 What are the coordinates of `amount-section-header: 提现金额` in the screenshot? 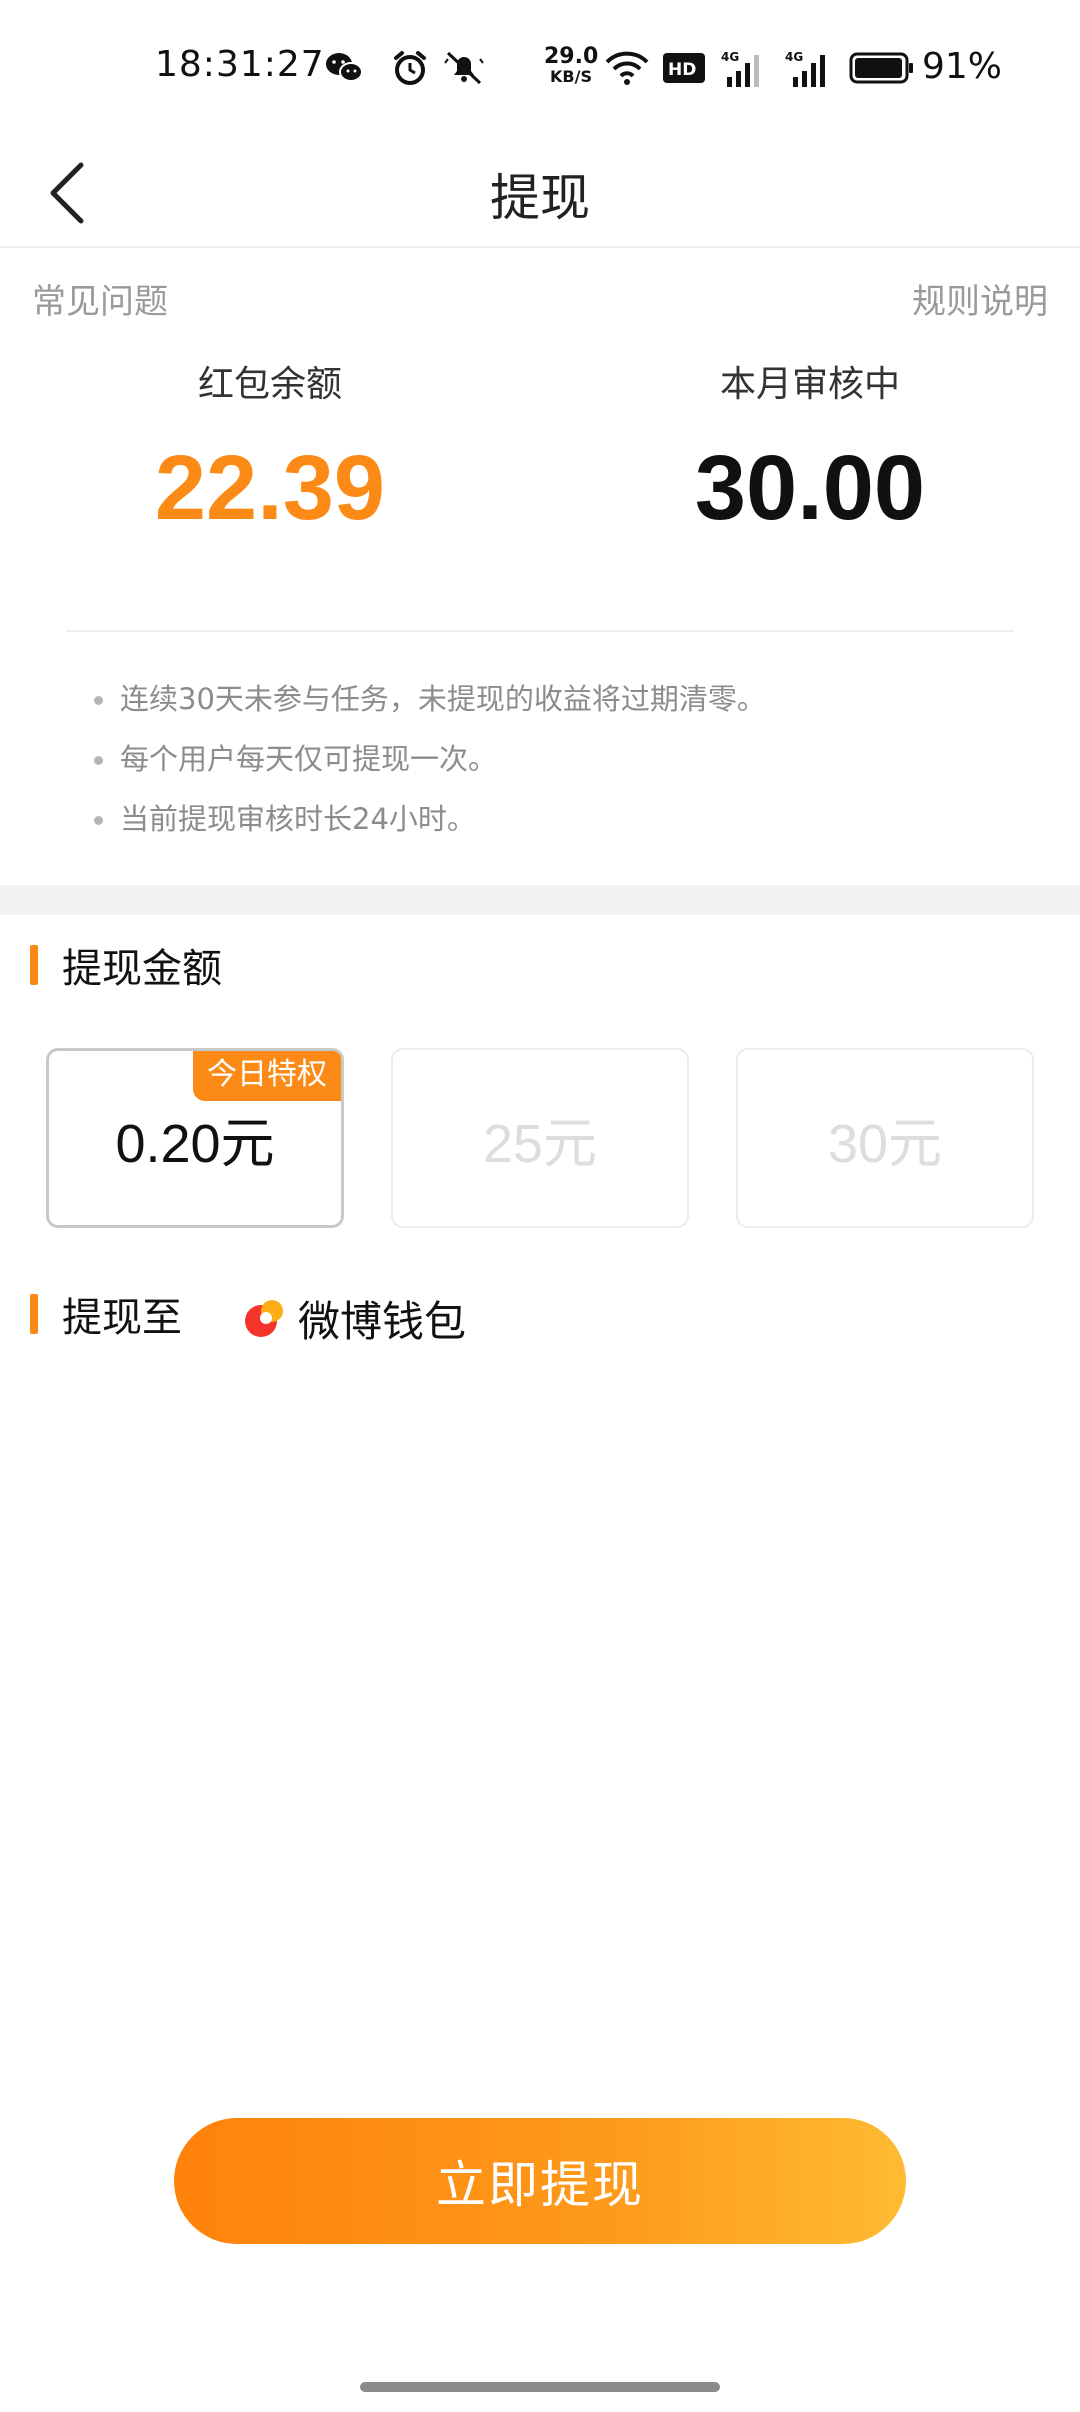 It's located at (126, 966).